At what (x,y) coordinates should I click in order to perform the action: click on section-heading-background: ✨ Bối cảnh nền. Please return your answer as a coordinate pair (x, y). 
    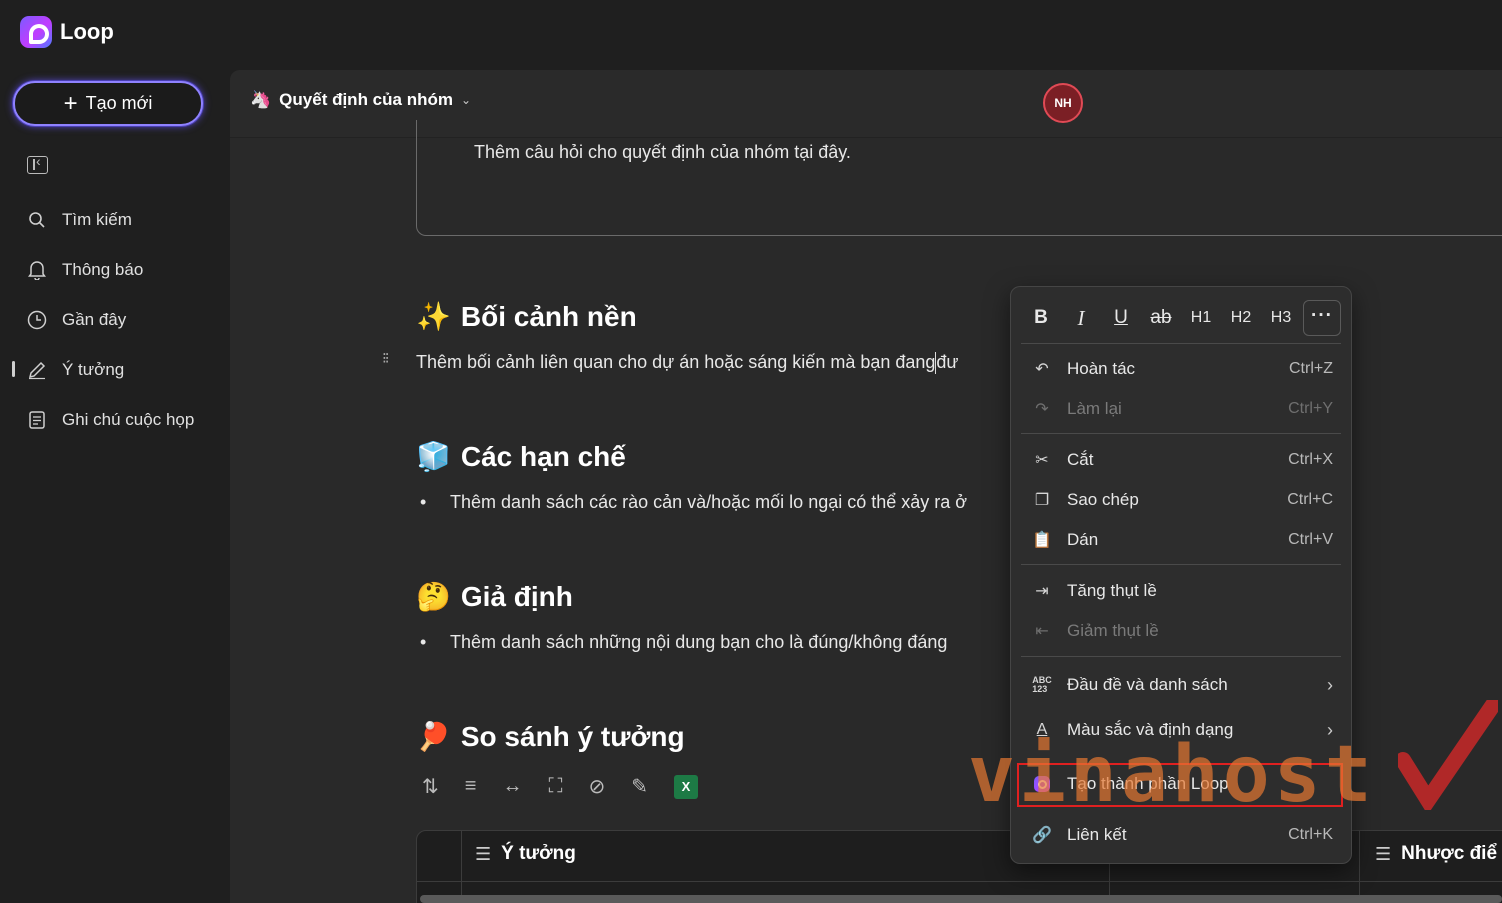
    Looking at the image, I should click on (526, 316).